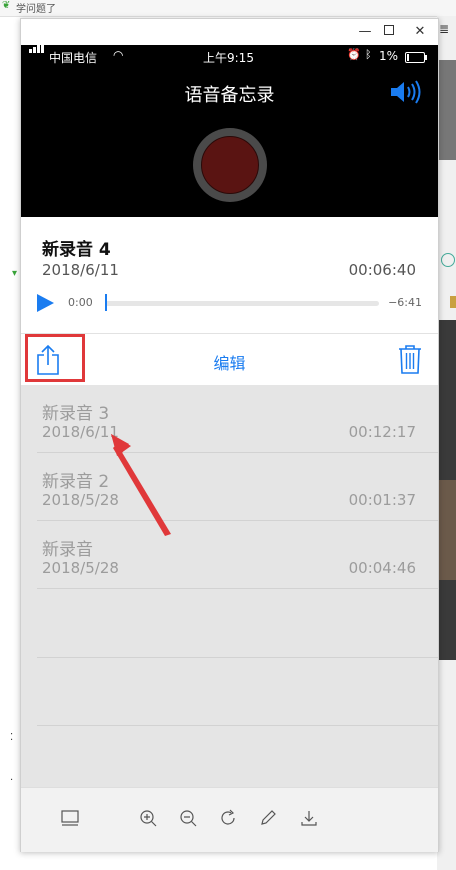 The width and height of the screenshot is (456, 870). I want to click on speaker-icon, so click(405, 92).